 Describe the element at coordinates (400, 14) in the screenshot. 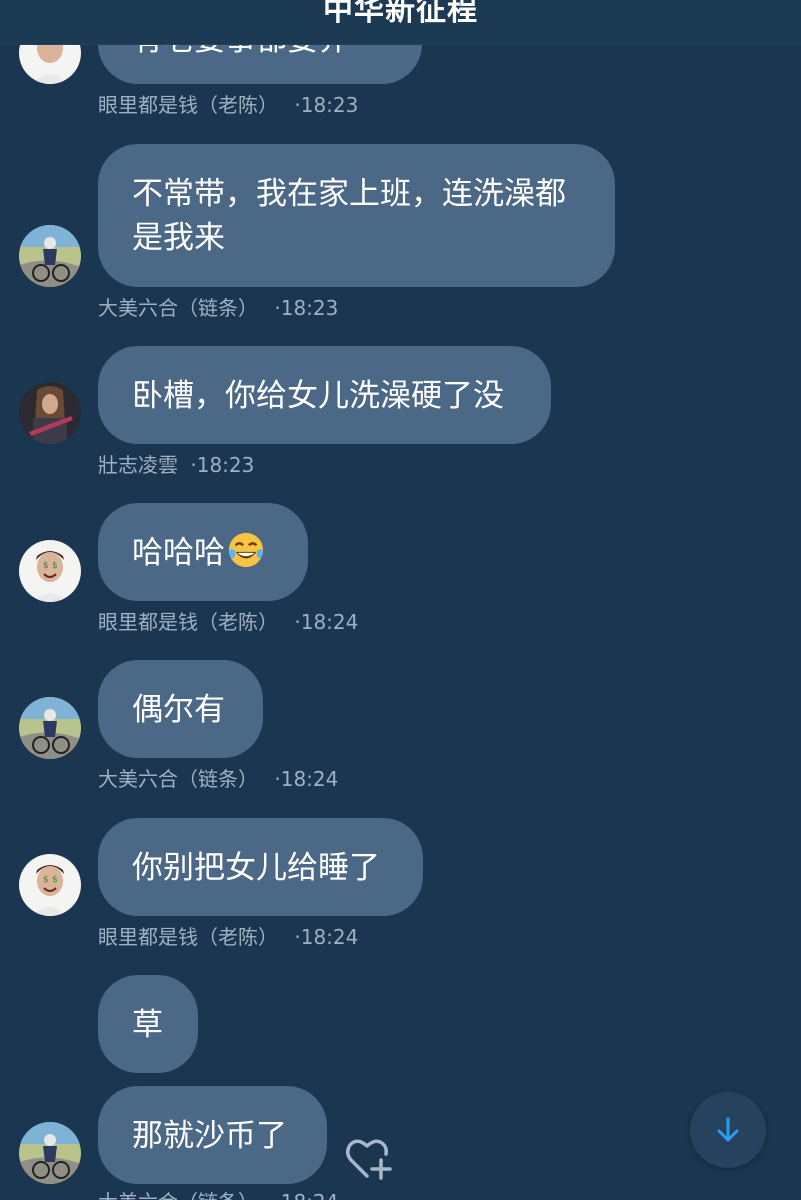

I see `chat-title: 中华新征程` at that location.